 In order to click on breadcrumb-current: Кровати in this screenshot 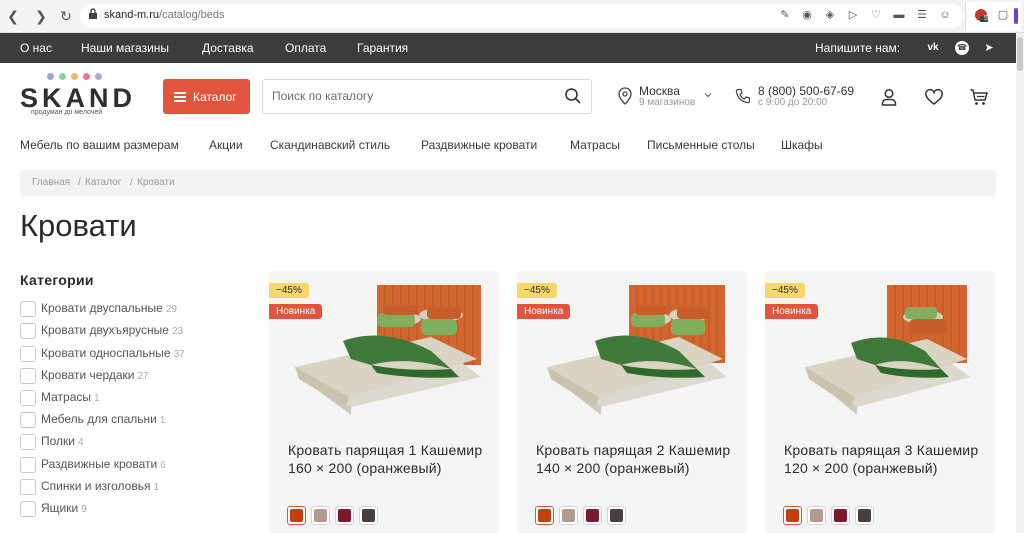, I will do `click(156, 182)`.